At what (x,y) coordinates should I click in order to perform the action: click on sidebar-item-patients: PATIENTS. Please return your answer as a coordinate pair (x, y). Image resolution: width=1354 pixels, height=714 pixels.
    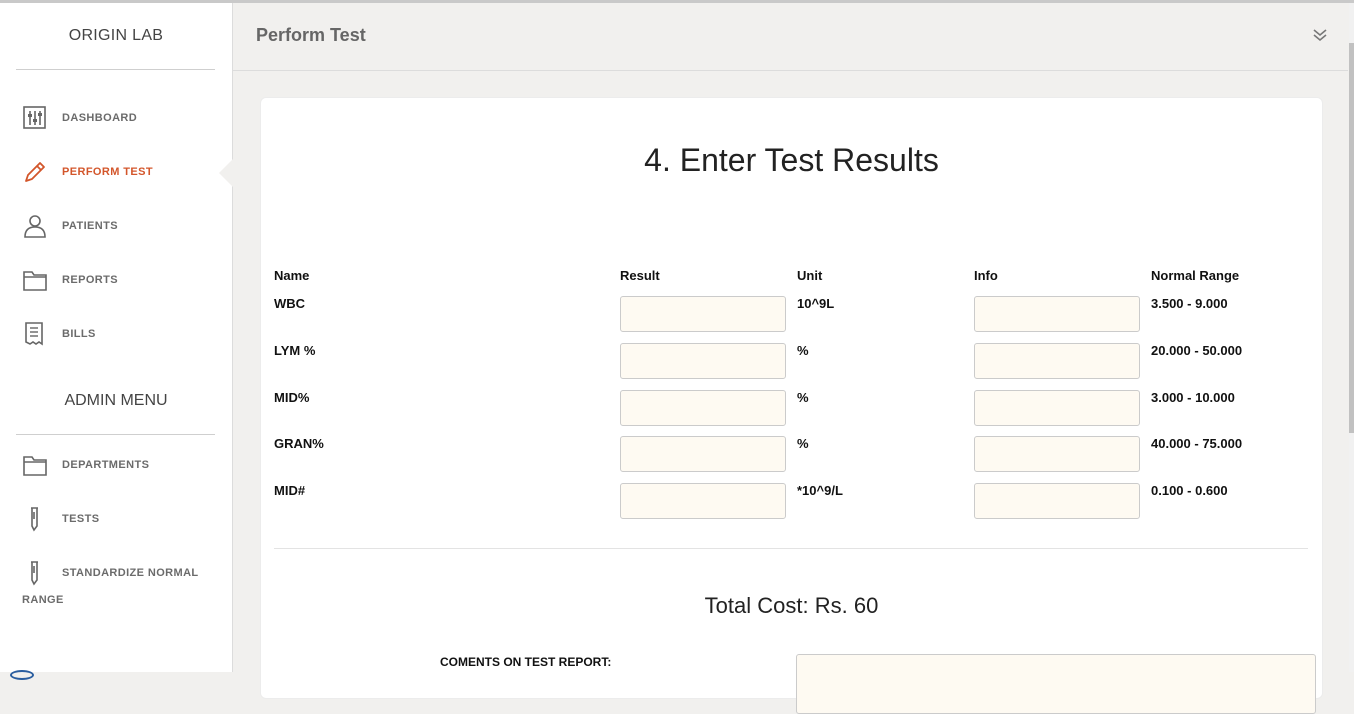
    Looking at the image, I should click on (116, 227).